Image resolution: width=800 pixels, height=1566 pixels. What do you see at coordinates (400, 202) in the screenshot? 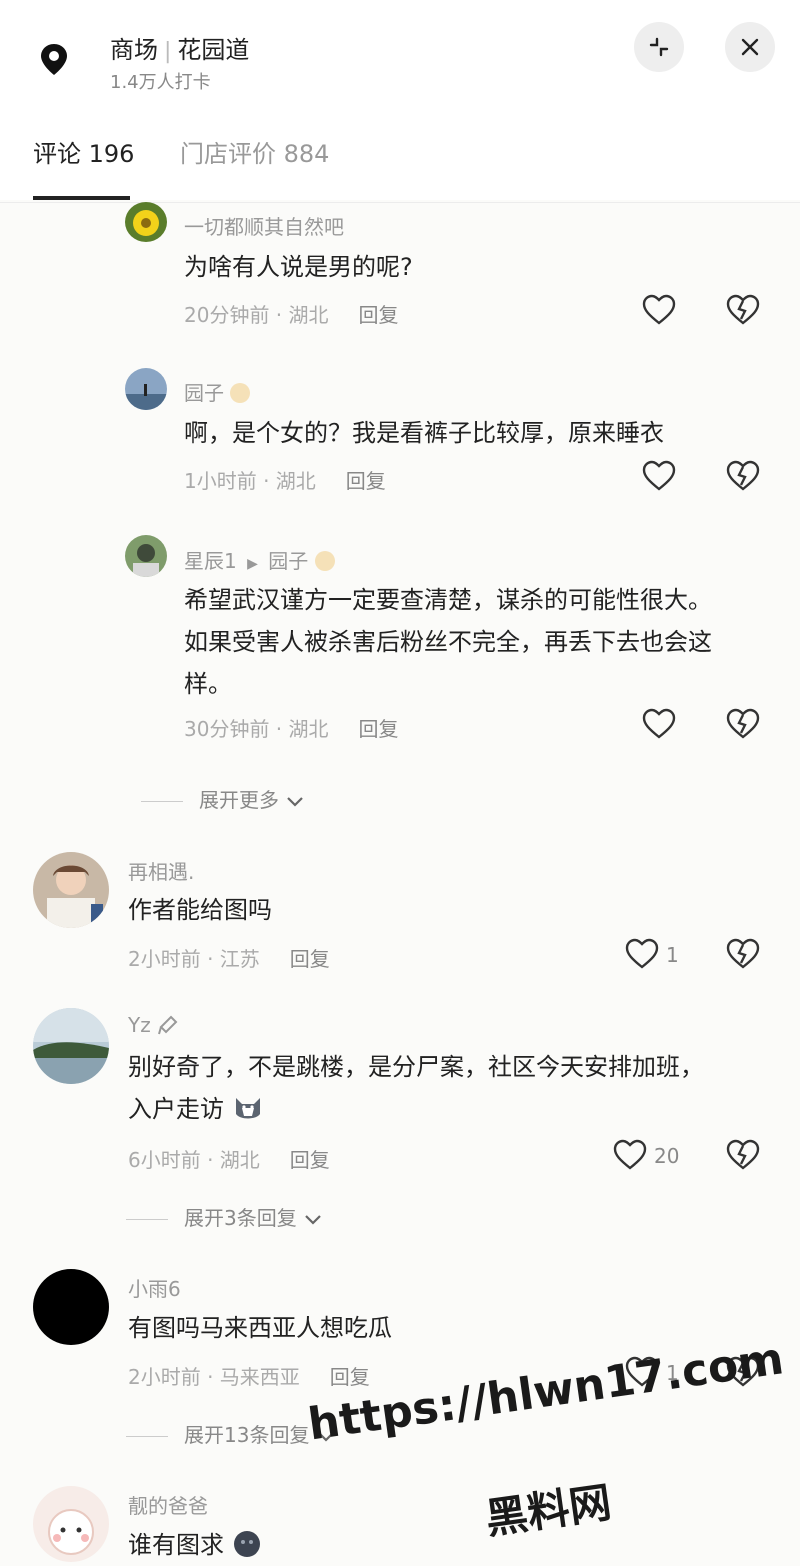
I see `header-divider` at bounding box center [400, 202].